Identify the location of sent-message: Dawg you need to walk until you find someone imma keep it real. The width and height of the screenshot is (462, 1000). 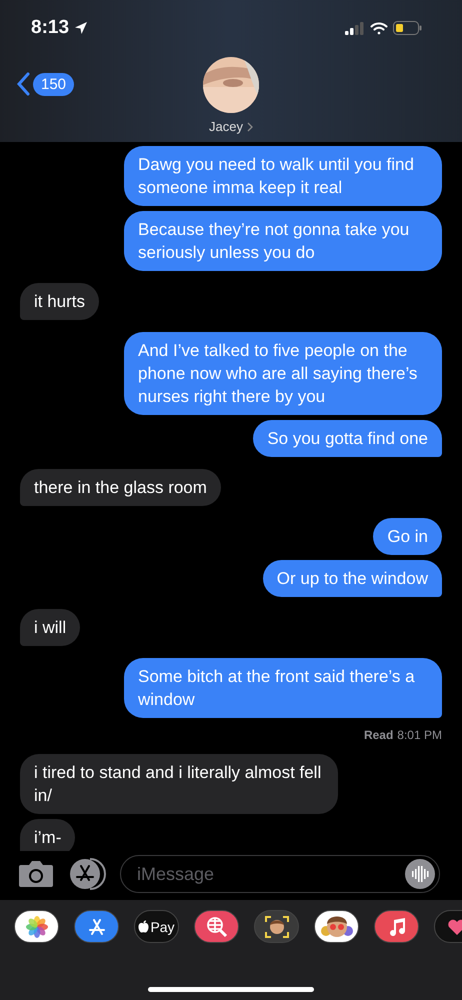
(283, 176).